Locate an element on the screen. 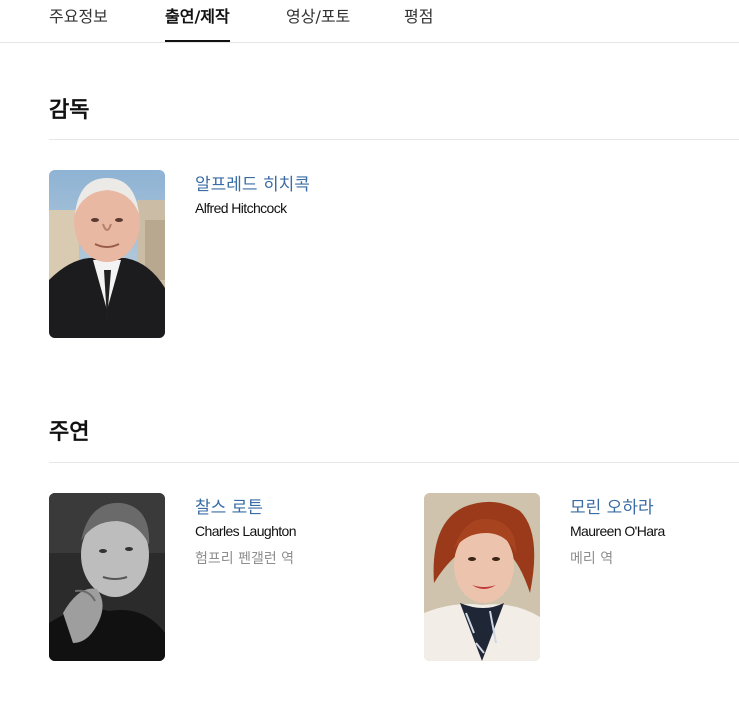 The height and width of the screenshot is (701, 739). person-info: 찰스 로튼 Charles Laughton 험프리 펜갤런 역 is located at coordinates (246, 533).